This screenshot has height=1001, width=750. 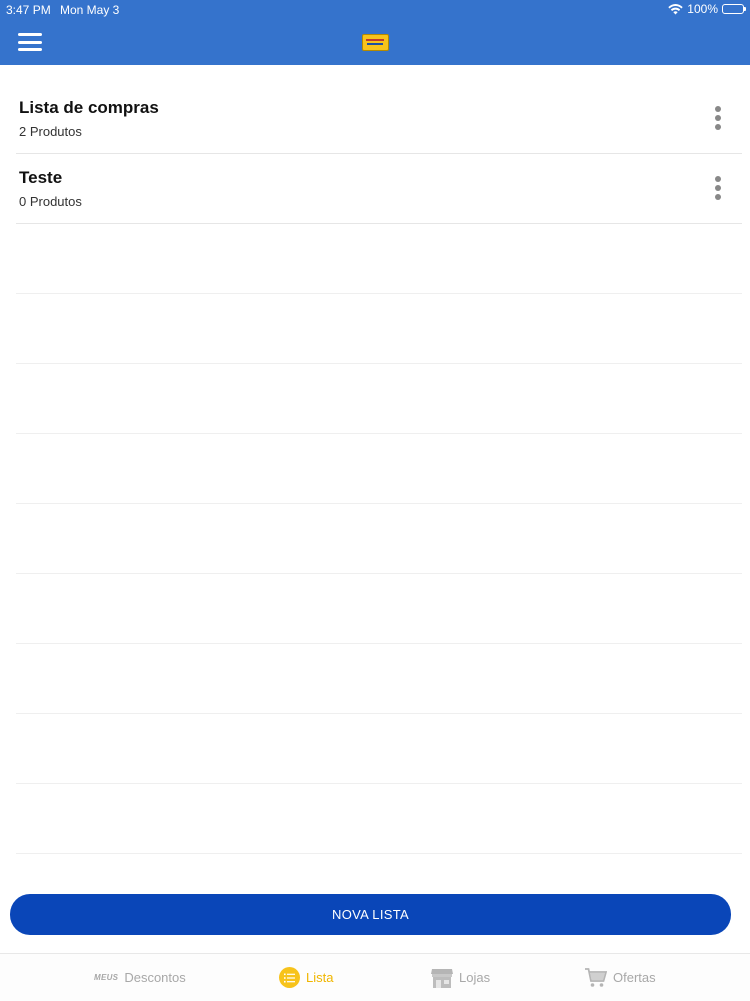 I want to click on store-icon, so click(x=442, y=978).